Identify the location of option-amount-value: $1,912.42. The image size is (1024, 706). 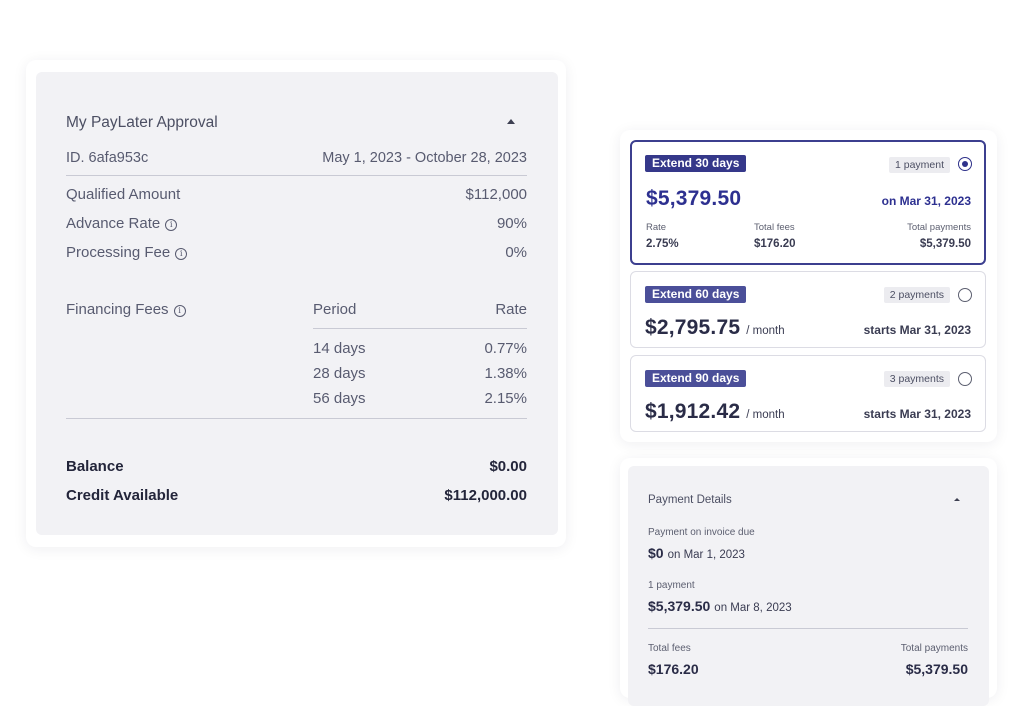
(693, 411).